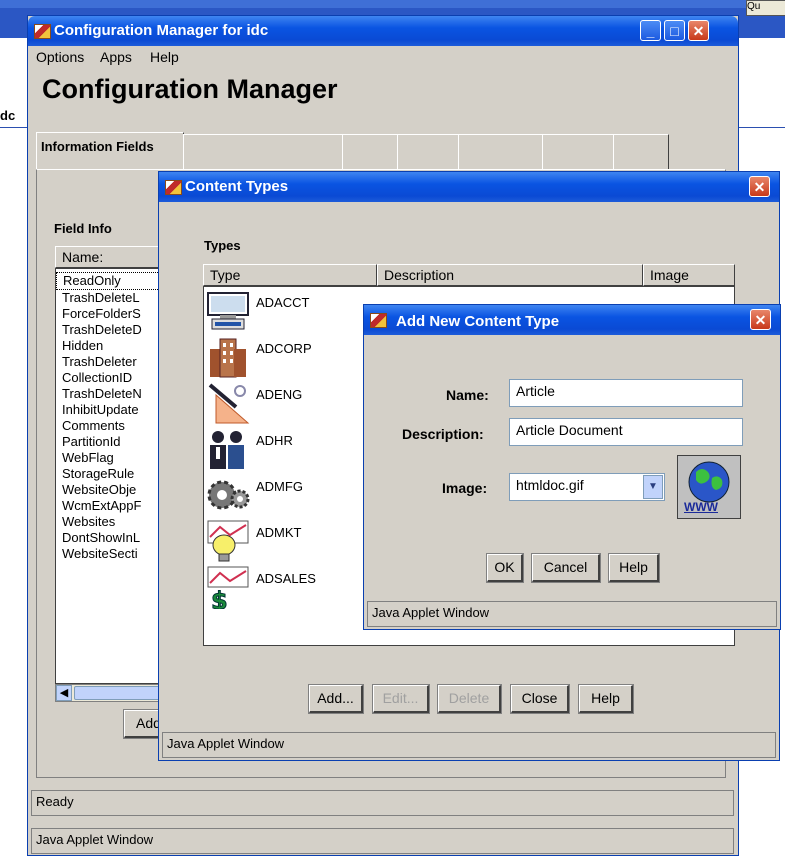 This screenshot has width=785, height=856. Describe the element at coordinates (64, 693) in the screenshot. I see `scroll-left-icon: ◀` at that location.